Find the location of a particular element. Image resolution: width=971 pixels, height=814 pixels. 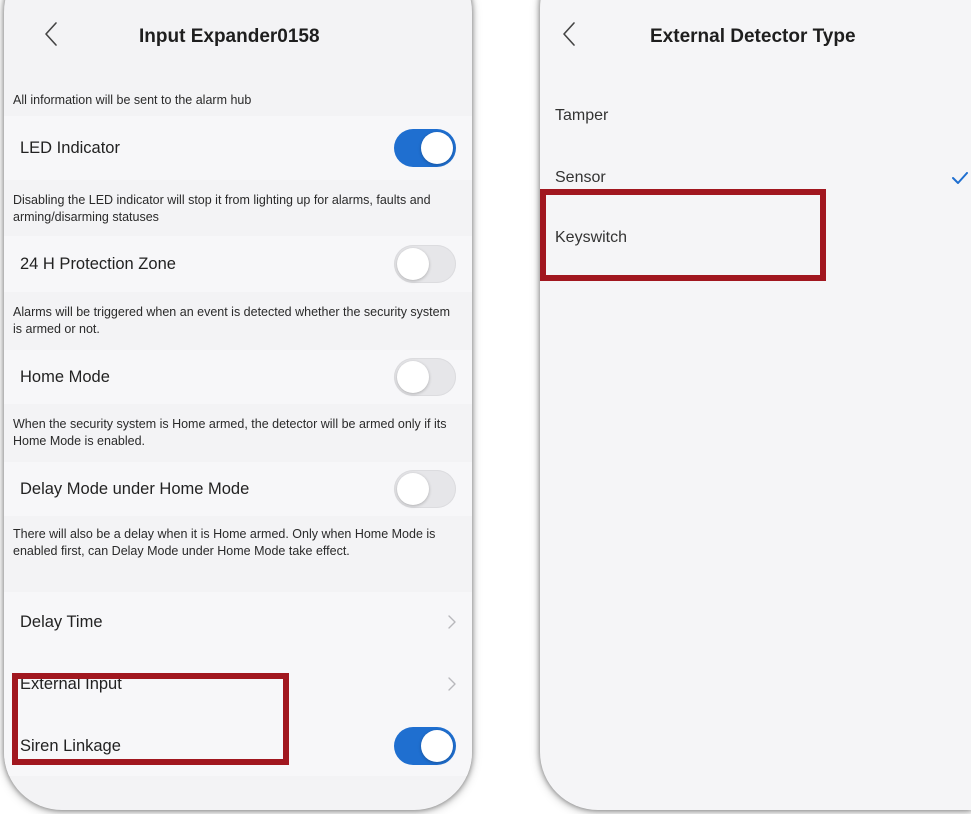

setting-label: Home Mode is located at coordinates (65, 376).